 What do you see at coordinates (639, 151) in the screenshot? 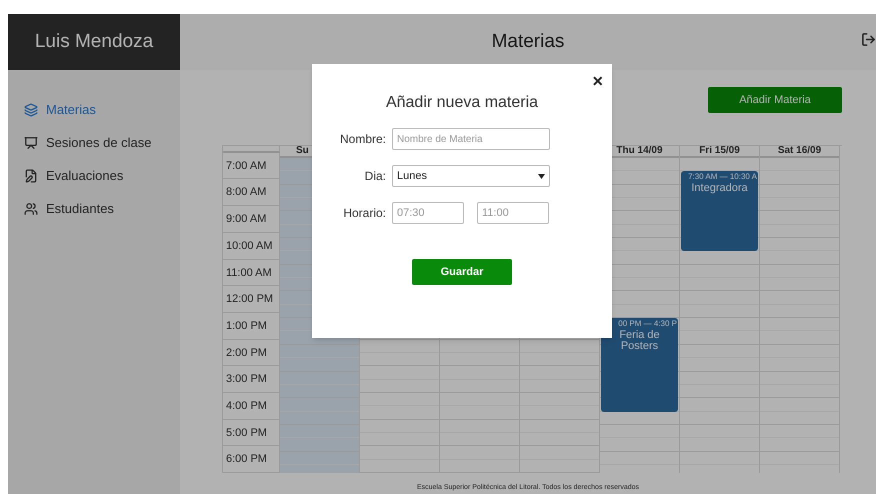
I see `day-header: Thu 14/09` at bounding box center [639, 151].